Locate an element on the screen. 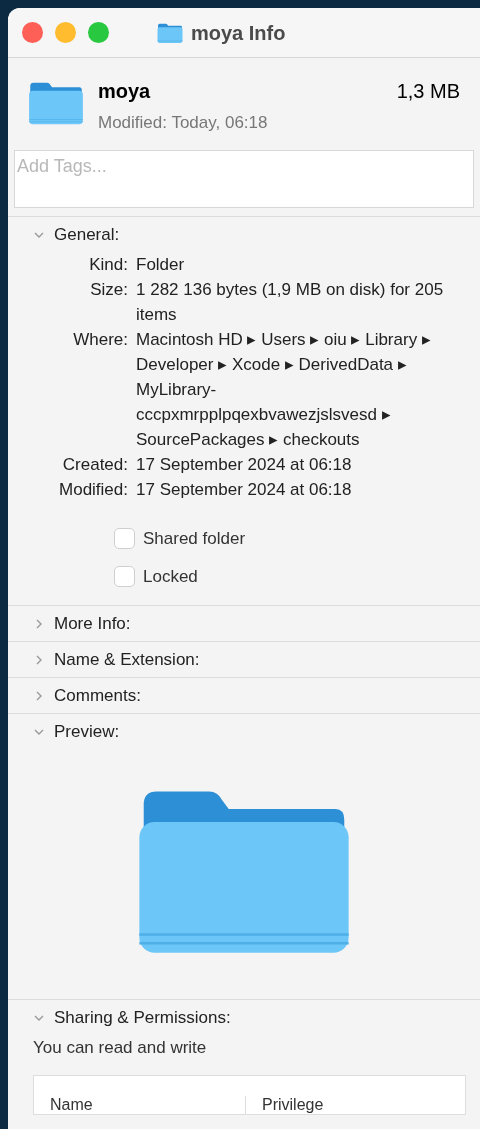 This screenshot has height=1129, width=480. item-size: 1,3 MB is located at coordinates (428, 91).